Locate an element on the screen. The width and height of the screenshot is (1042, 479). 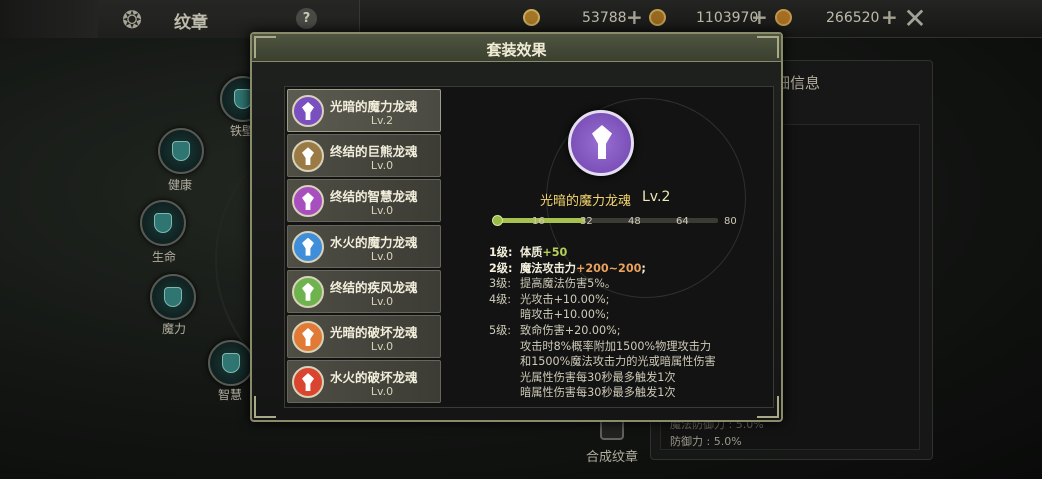
soul-list-item: 终结的疾风龙魂 Lv.0 is located at coordinates (364, 291).